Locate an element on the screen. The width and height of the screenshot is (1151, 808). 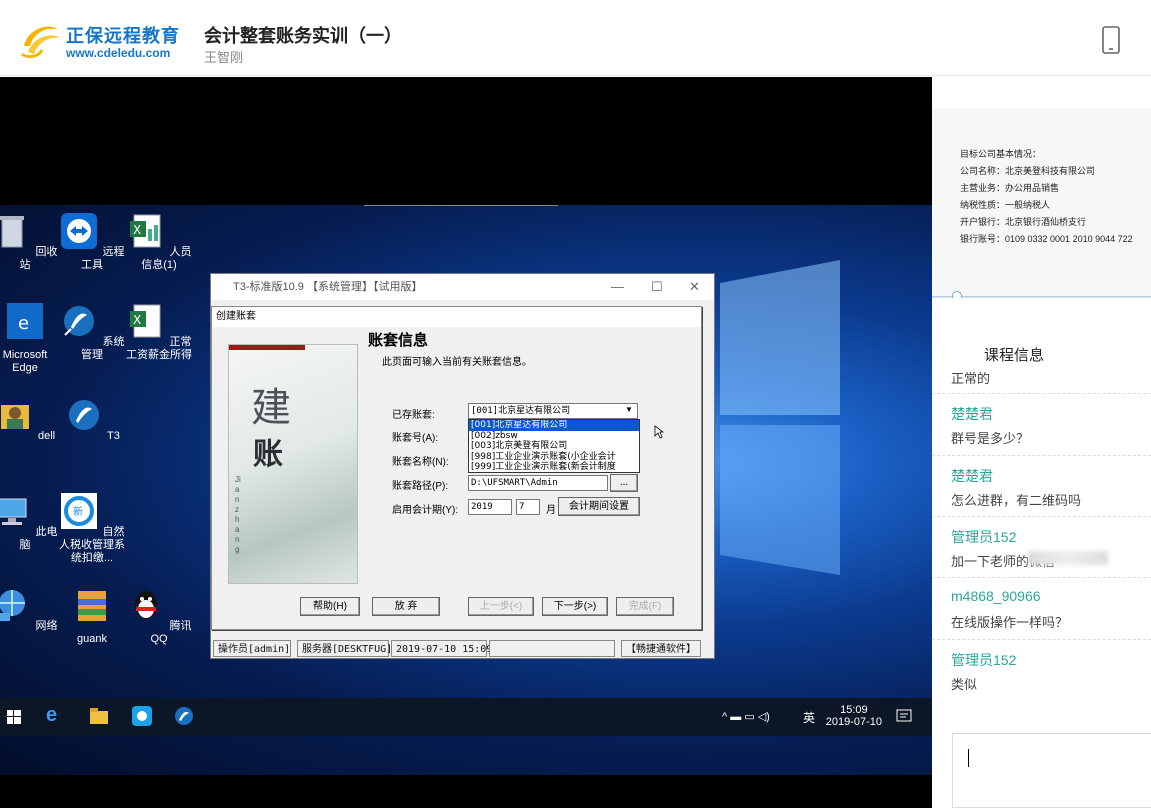
windows-taskbar: e ^ ▬ ▭ ◁) 英 15:09 2019-07-10 is located at coordinates (466, 717).